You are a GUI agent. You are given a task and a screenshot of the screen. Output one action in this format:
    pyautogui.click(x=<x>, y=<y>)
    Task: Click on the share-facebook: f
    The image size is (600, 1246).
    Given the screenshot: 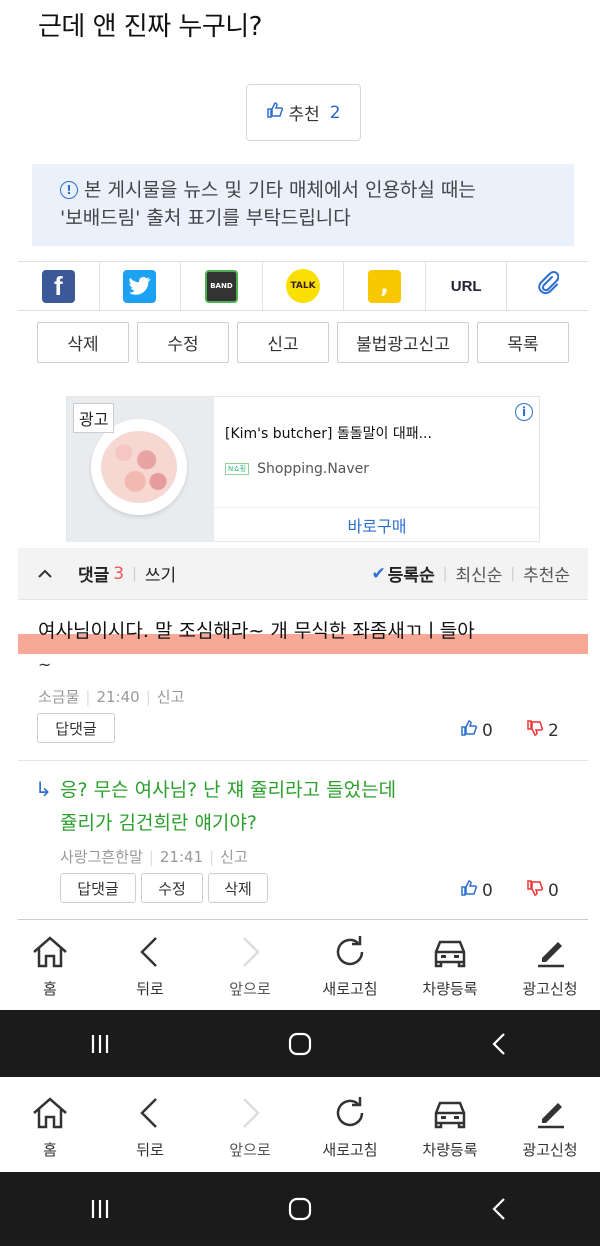 What is the action you would take?
    pyautogui.click(x=59, y=286)
    